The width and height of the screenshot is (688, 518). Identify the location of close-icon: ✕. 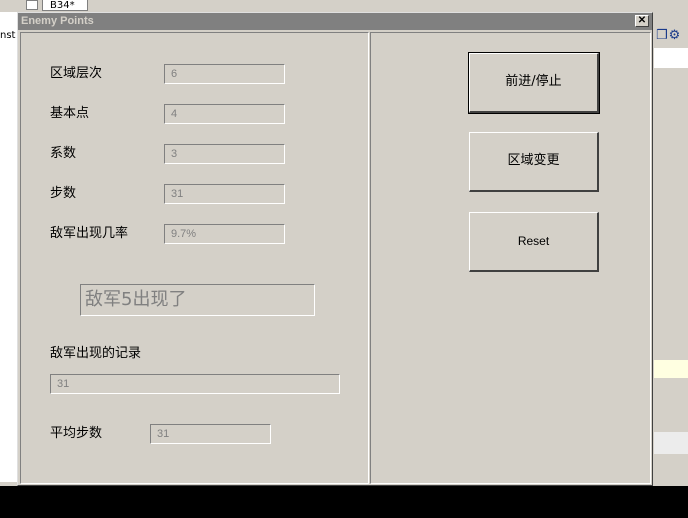
(642, 20).